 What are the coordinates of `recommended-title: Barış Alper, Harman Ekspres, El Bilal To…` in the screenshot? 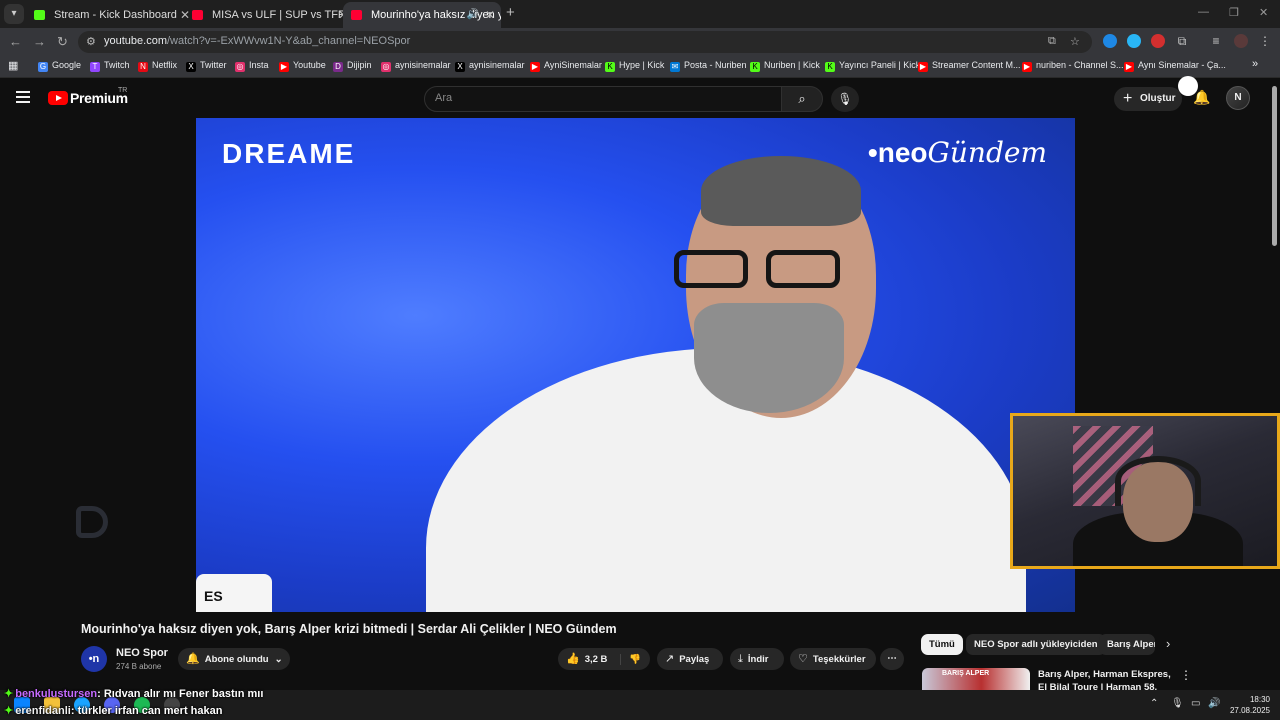 It's located at (1105, 679).